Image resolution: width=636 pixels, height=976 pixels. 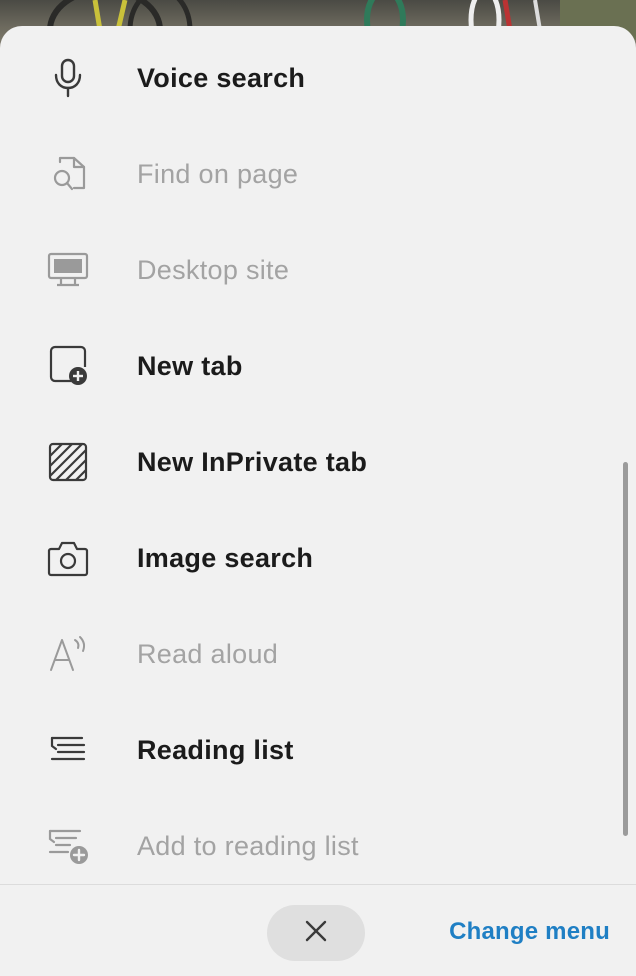 I want to click on menu-item-new-tab: New tab, so click(x=318, y=366).